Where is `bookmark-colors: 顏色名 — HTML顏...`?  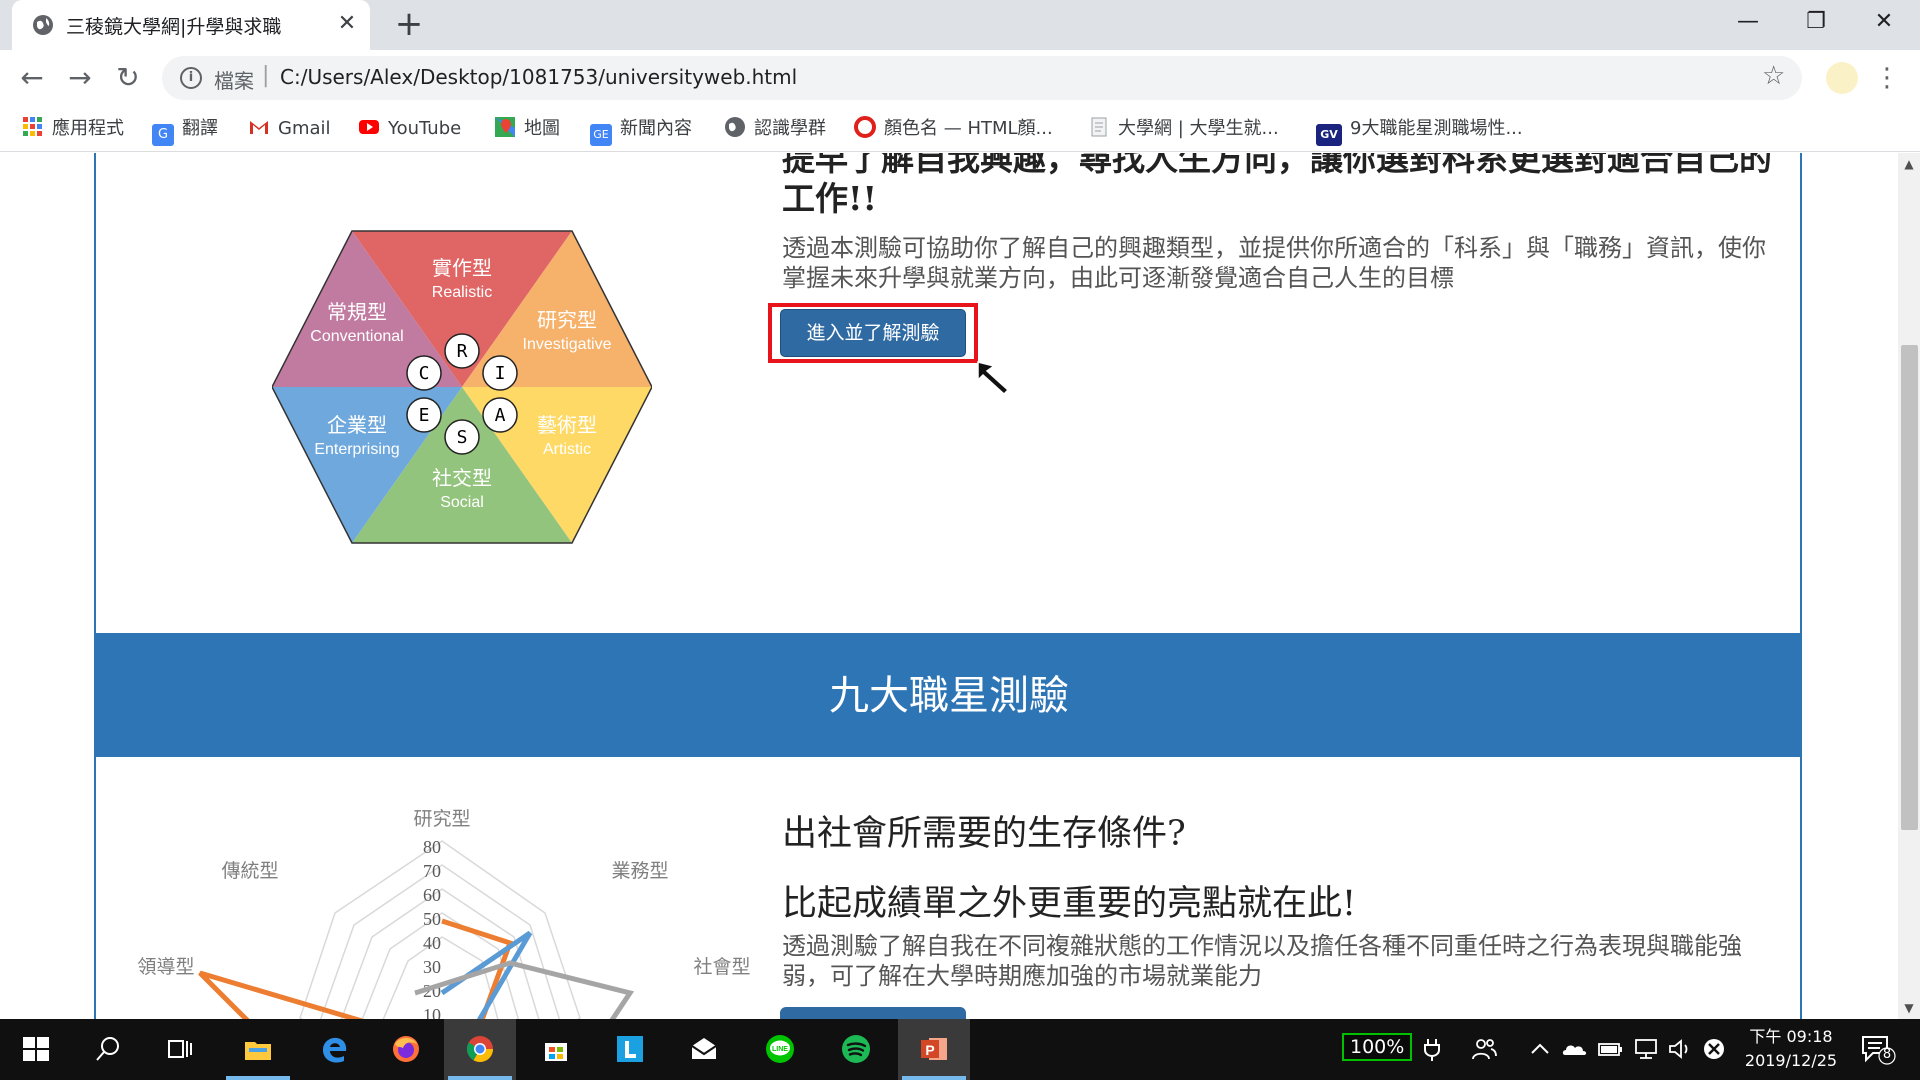 bookmark-colors: 顏色名 — HTML顏... is located at coordinates (953, 129).